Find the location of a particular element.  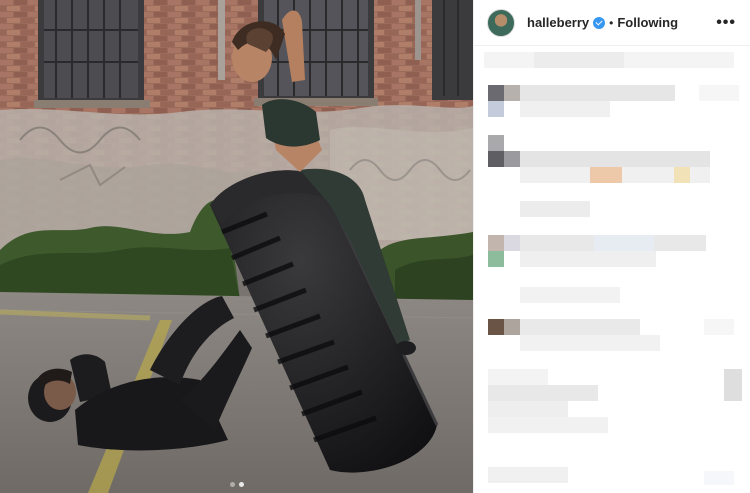

window-right is located at coordinates (452, 50).